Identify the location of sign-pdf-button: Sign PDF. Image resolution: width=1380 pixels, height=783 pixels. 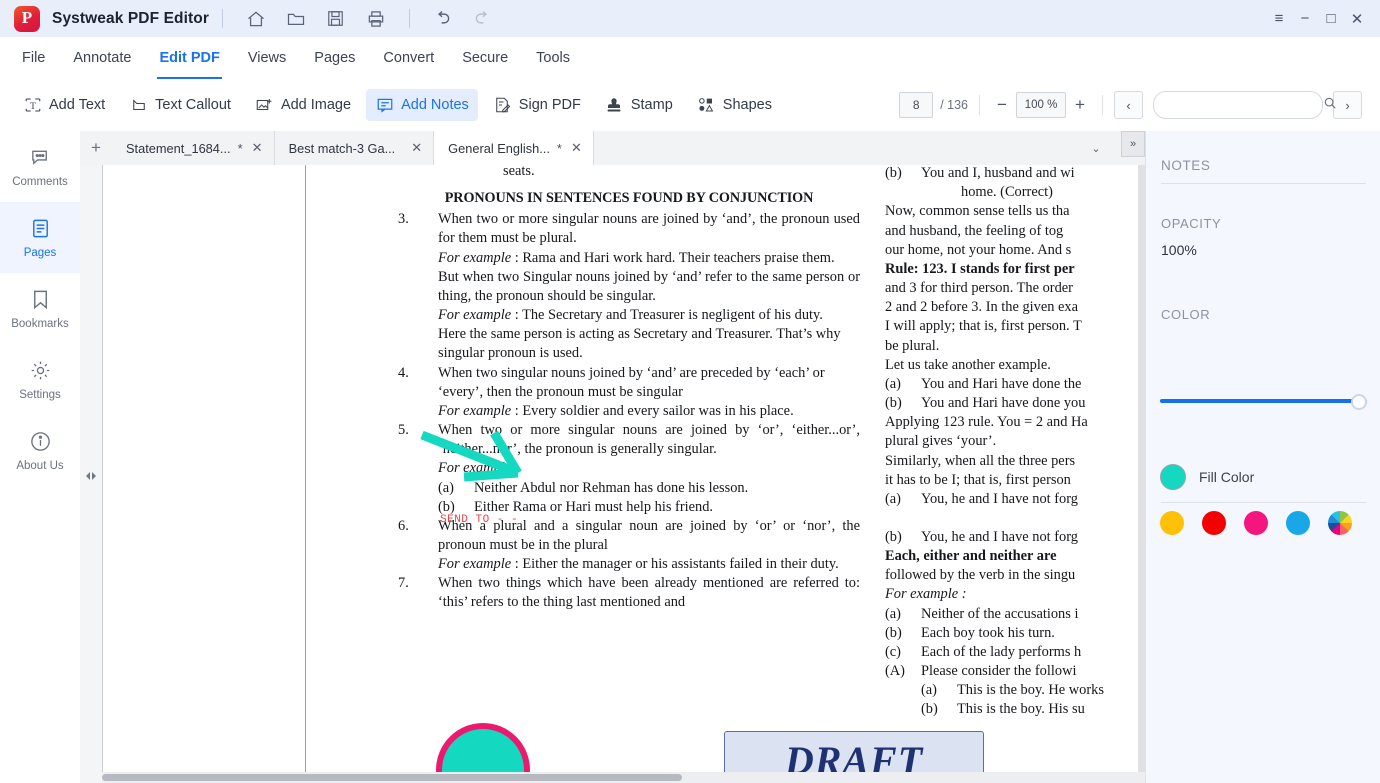
(537, 105).